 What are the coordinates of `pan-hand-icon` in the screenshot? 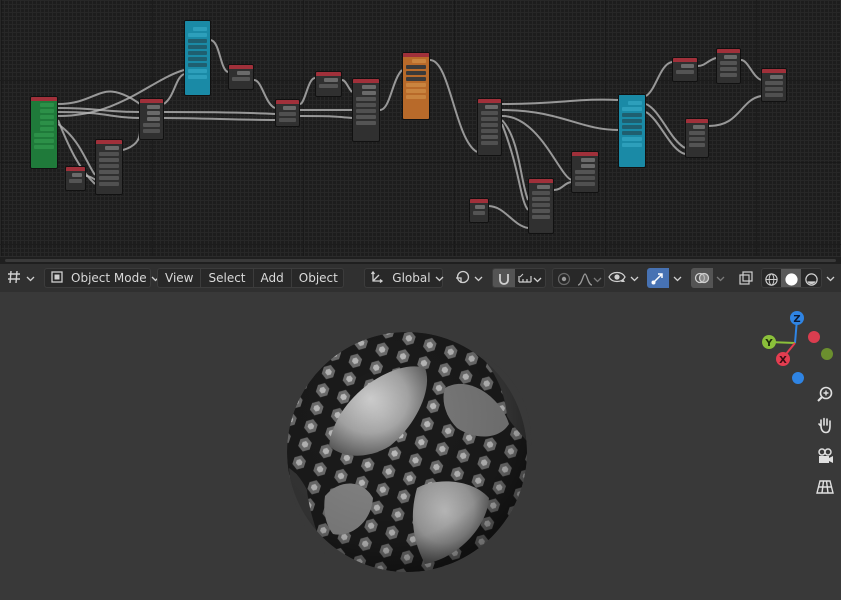 It's located at (825, 425).